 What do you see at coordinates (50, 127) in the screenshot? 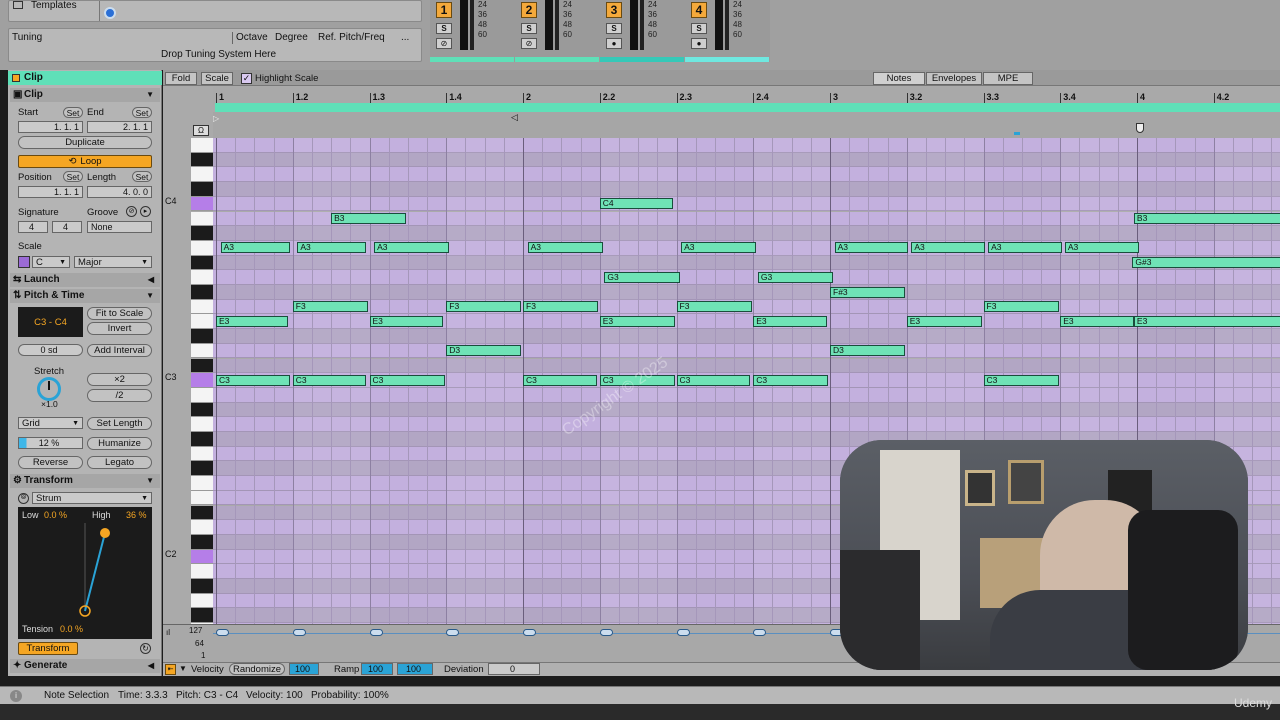
I see `start-field: 1. 1. 1` at bounding box center [50, 127].